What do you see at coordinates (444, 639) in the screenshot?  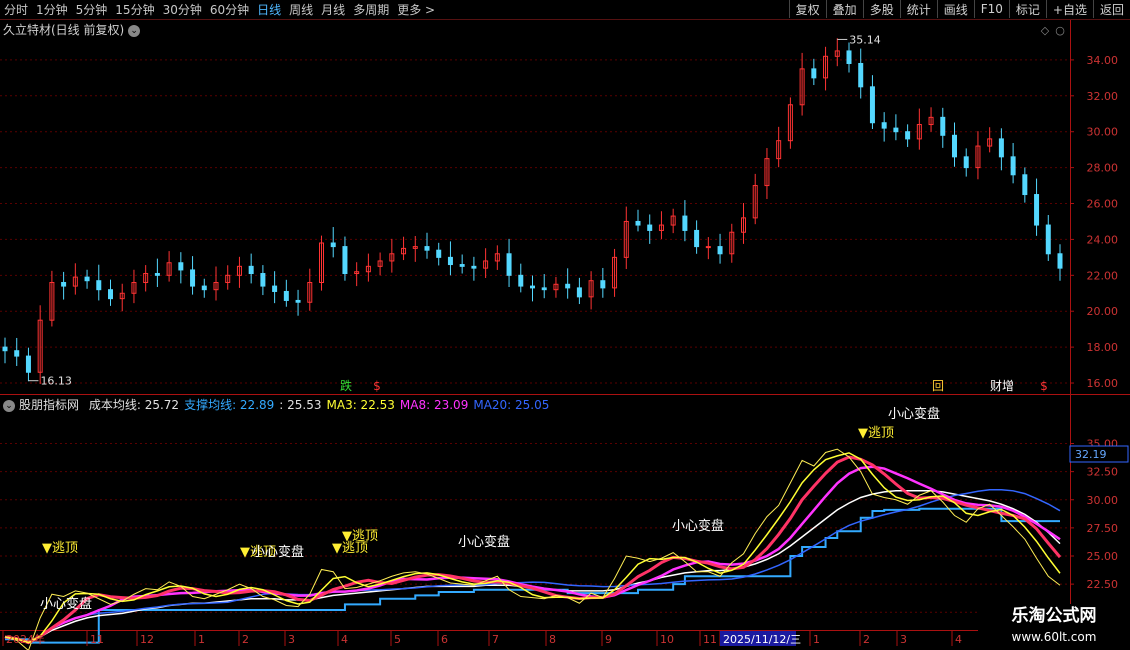 I see `x-axis-label: 6` at bounding box center [444, 639].